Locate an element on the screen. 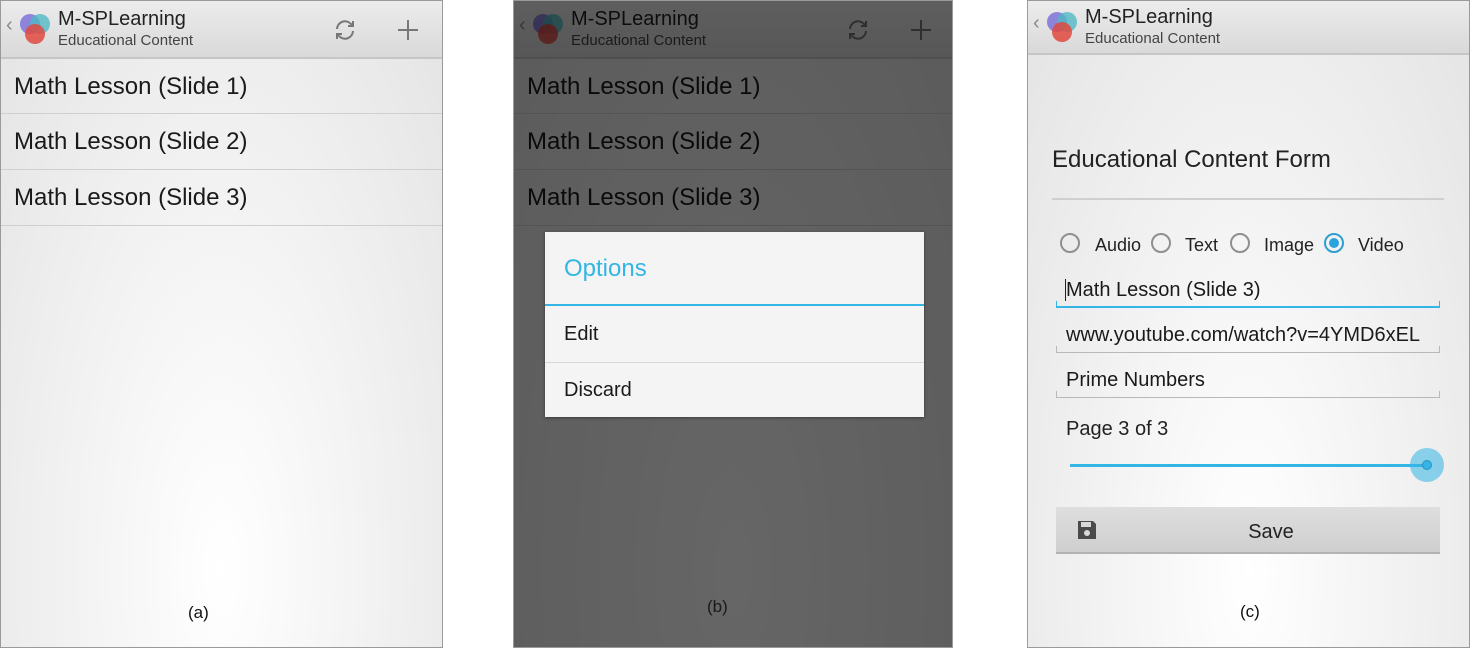  page-slider-track is located at coordinates (1248, 465).